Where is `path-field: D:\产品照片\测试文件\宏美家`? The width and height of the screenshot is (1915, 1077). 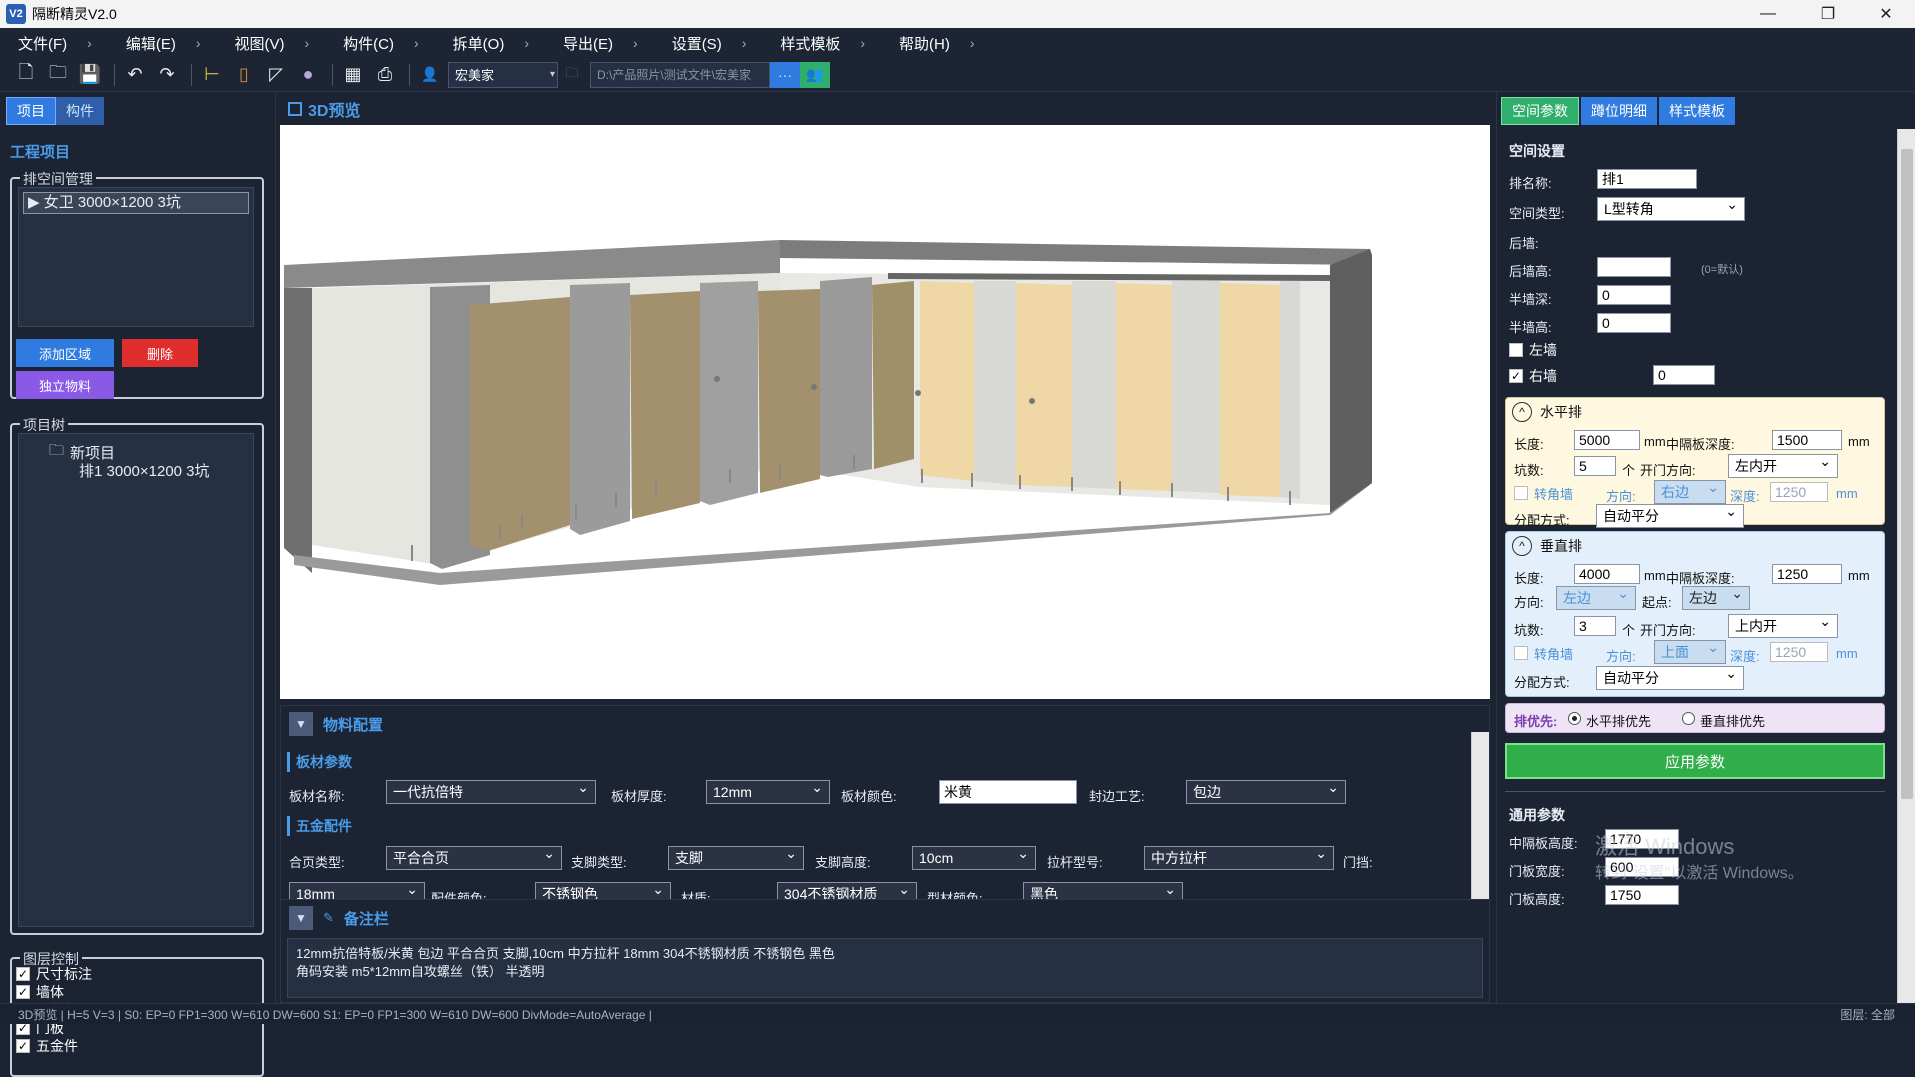 path-field: D:\产品照片\测试文件\宏美家 is located at coordinates (680, 74).